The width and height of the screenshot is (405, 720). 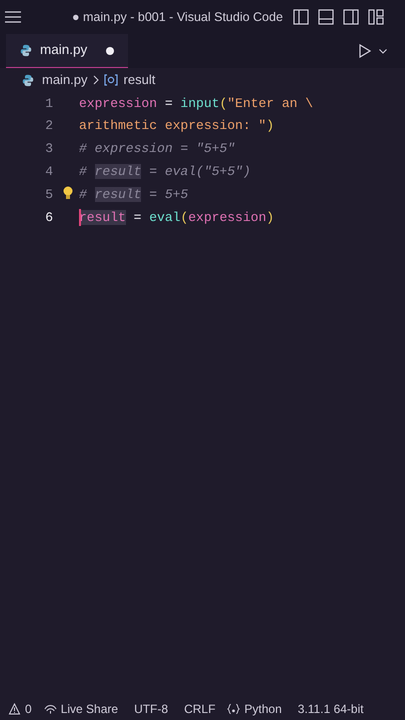 What do you see at coordinates (331, 709) in the screenshot?
I see `status-item: 3.11.1 64-bit` at bounding box center [331, 709].